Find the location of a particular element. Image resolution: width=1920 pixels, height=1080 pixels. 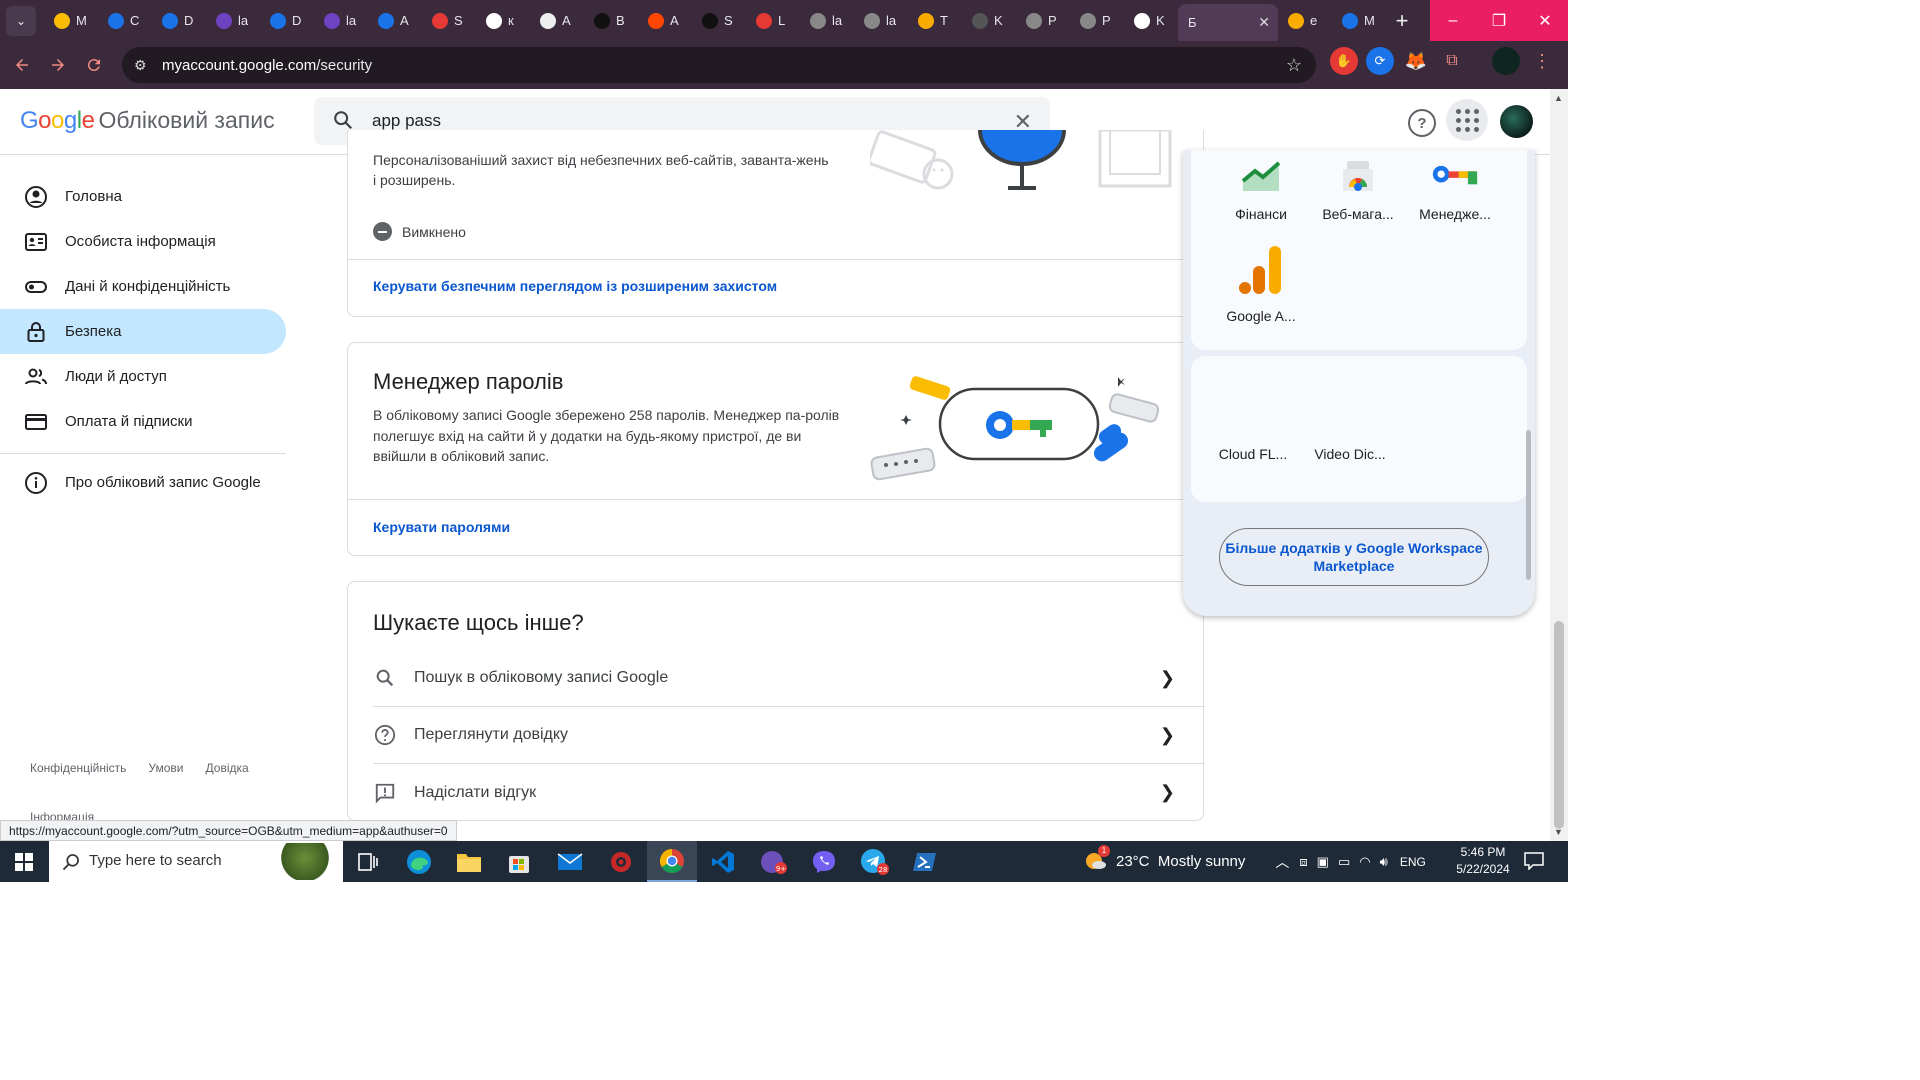

address-bar: ⚙ myaccount.google.com/security ☆ is located at coordinates (719, 65).